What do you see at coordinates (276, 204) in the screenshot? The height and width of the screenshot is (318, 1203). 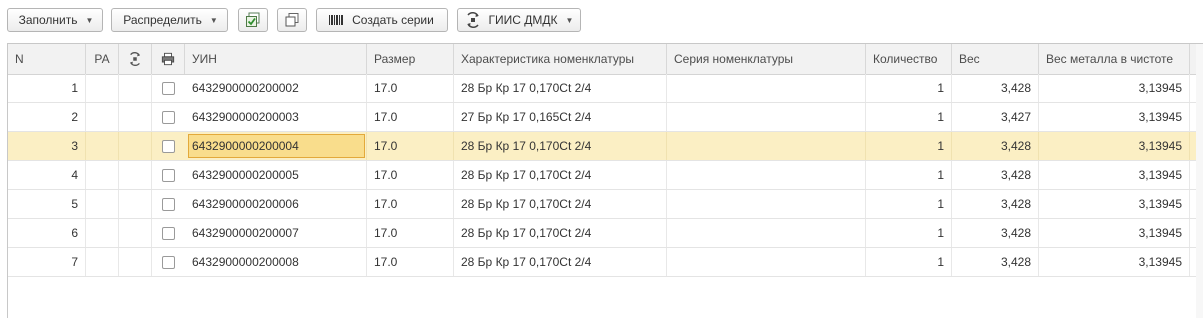 I see `cell-uin: 6432900000200006` at bounding box center [276, 204].